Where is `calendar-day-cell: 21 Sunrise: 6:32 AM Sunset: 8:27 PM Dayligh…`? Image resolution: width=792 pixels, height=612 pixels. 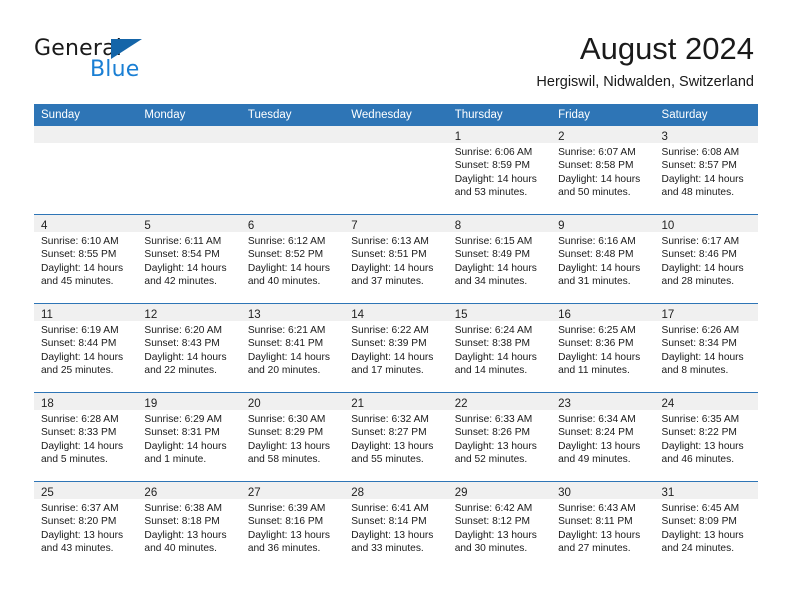 calendar-day-cell: 21 Sunrise: 6:32 AM Sunset: 8:27 PM Dayligh… is located at coordinates (396, 437).